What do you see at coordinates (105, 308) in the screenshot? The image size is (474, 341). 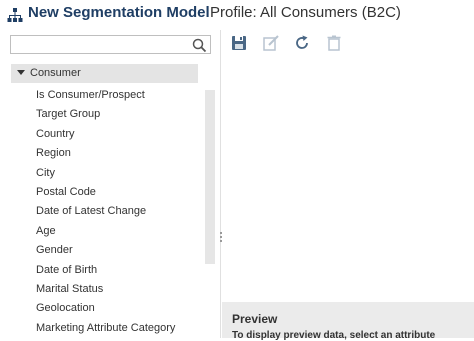 I see `list-item: Geolocation` at bounding box center [105, 308].